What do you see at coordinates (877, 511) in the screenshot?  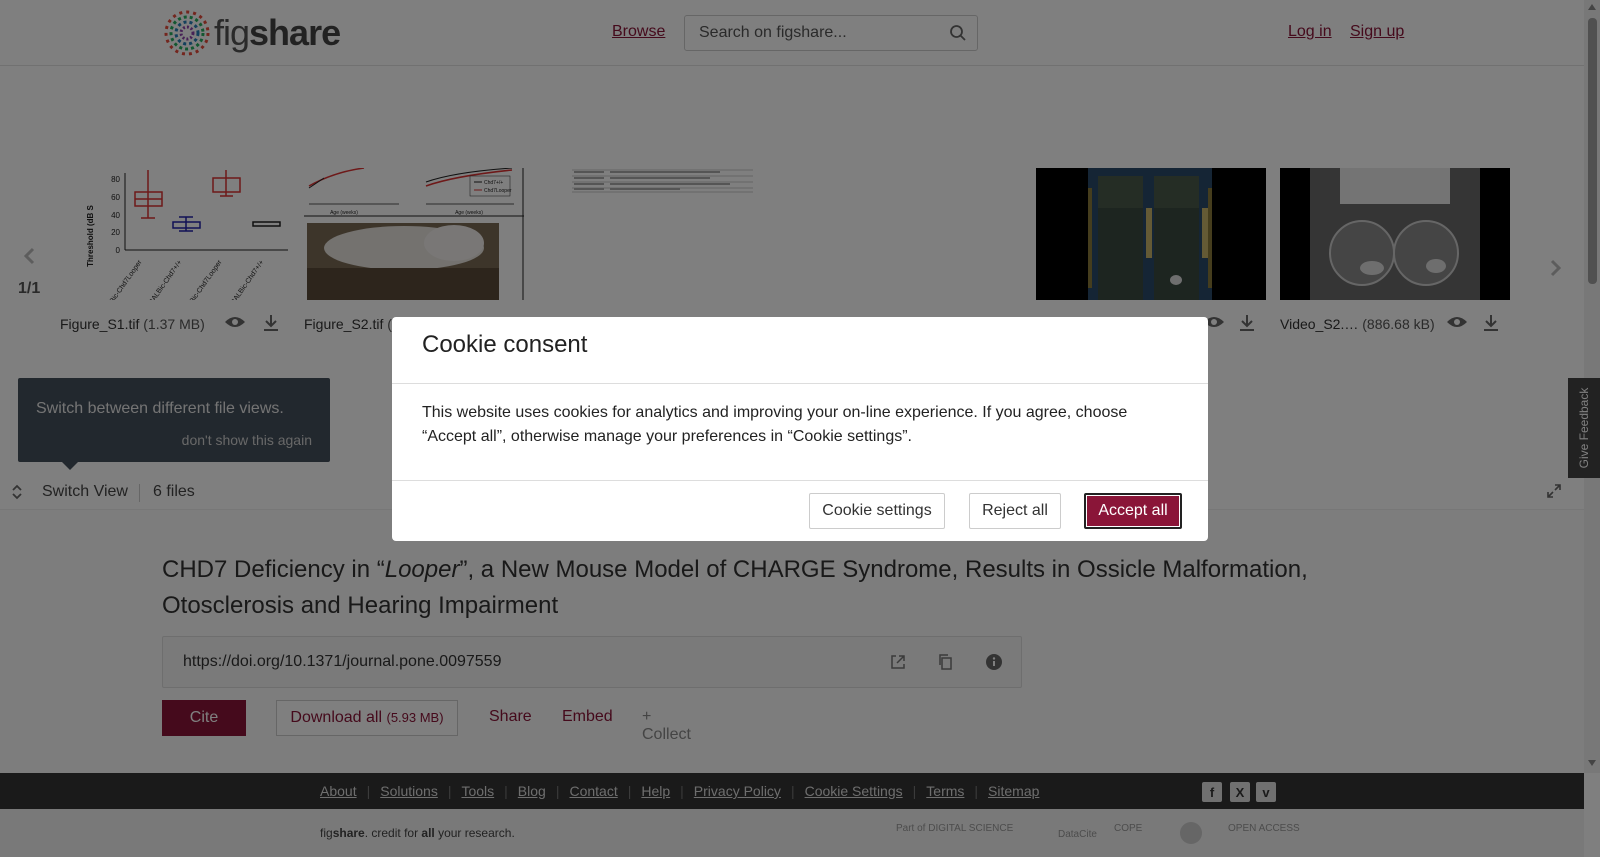 I see `cookie-settings-button: Cookie settings` at bounding box center [877, 511].